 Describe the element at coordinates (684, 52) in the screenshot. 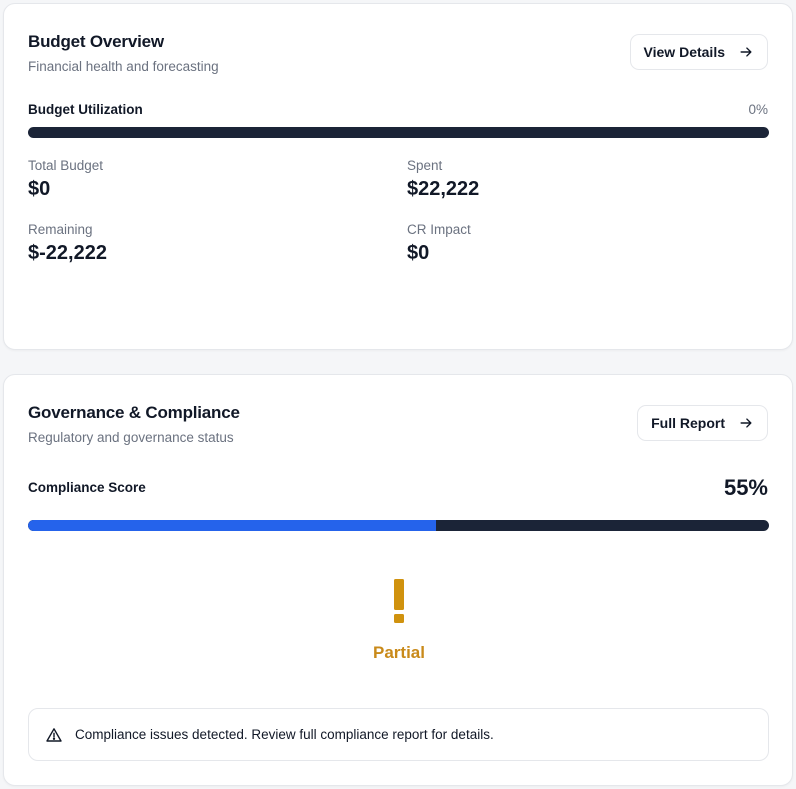

I see `view-details-label: View Details` at that location.